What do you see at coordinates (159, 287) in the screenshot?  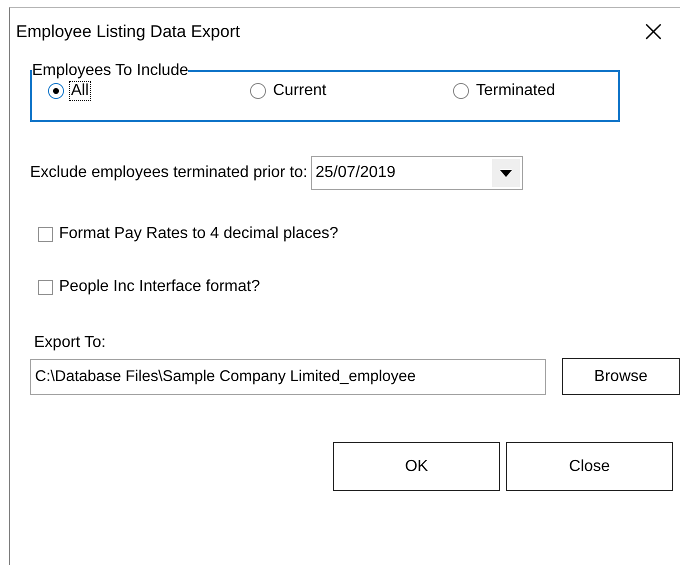 I see `checkbox-label: People Inc Interface format?` at bounding box center [159, 287].